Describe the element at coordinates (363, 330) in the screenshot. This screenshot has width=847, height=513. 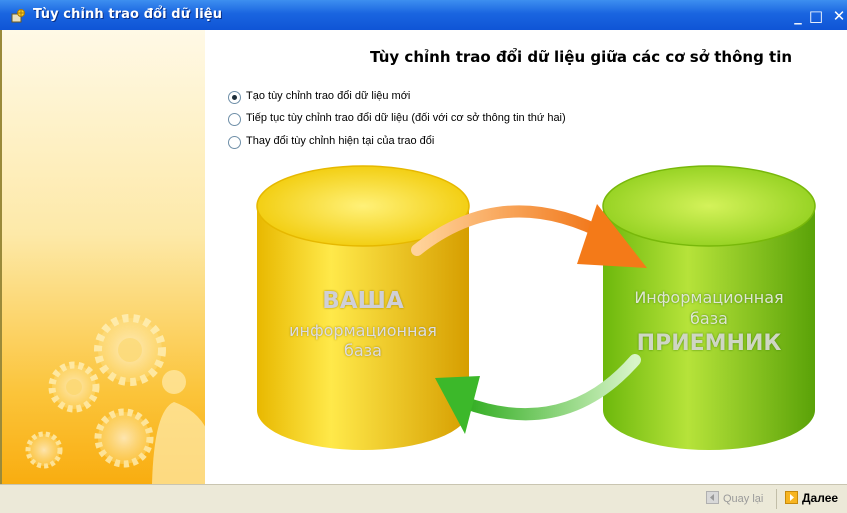
I see `source-db-line2: информационная` at that location.